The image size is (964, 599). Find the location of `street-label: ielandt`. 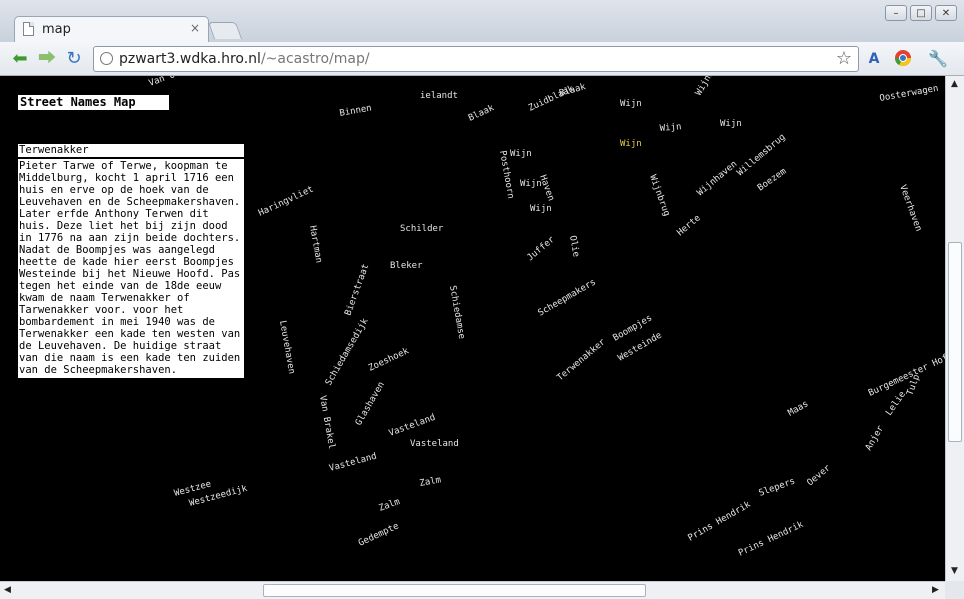

street-label: ielandt is located at coordinates (439, 96).